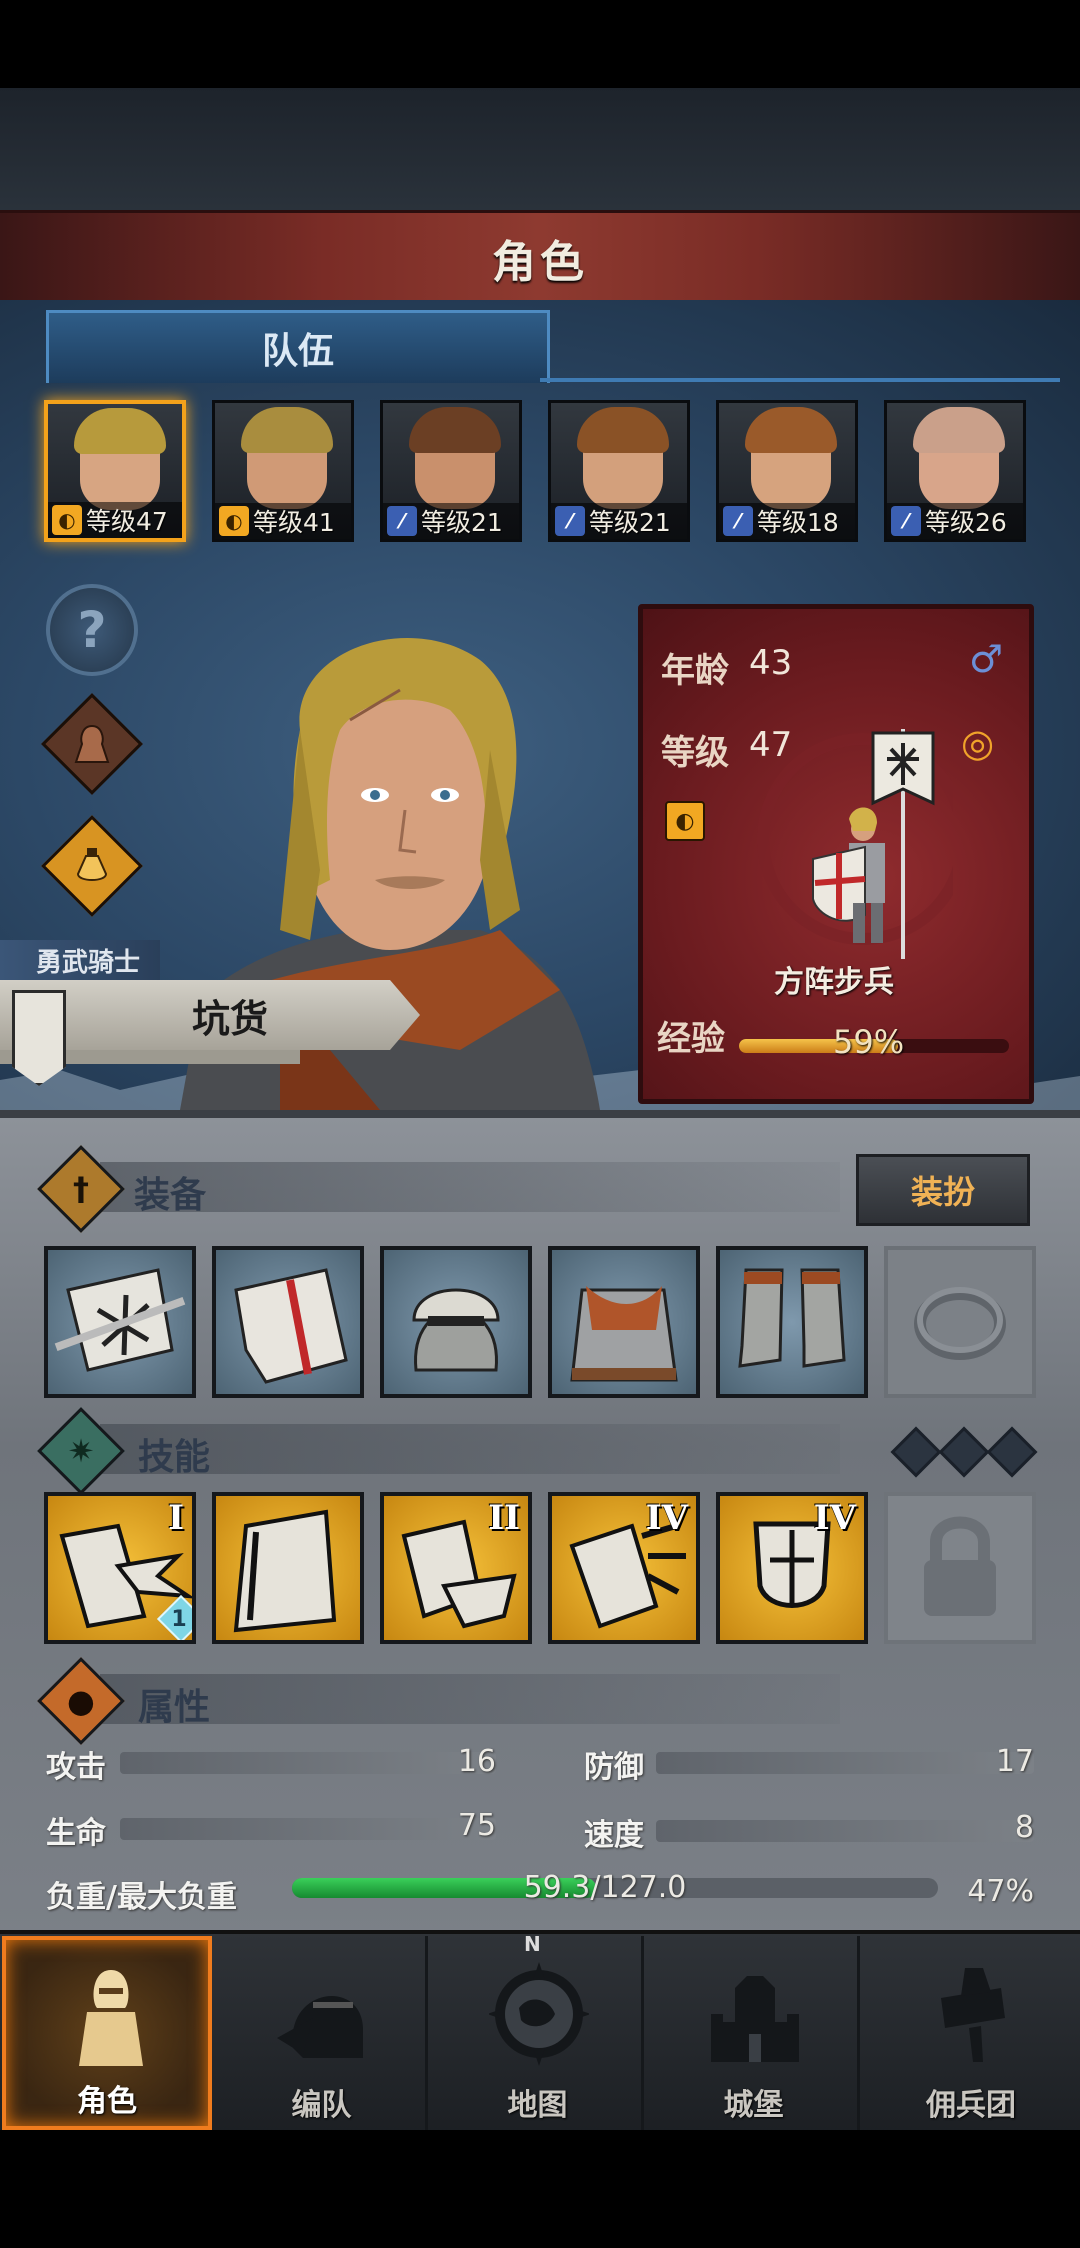 The height and width of the screenshot is (2248, 1080). I want to click on team-member-3: ⁄ 等级21, so click(451, 471).